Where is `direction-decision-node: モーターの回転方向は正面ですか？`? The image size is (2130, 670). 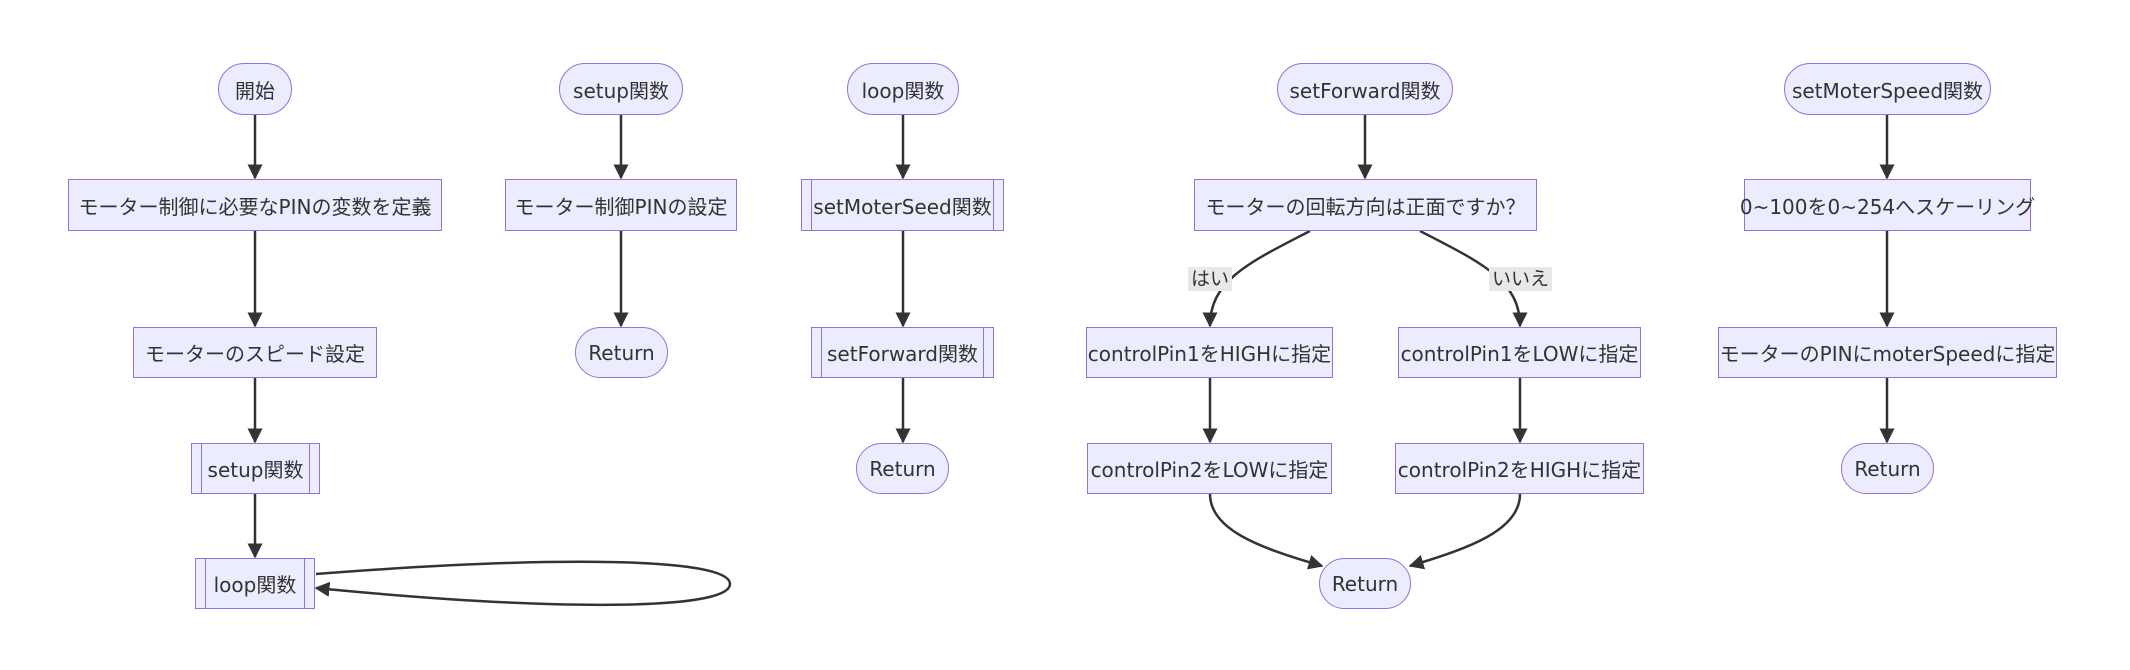
direction-decision-node: モーターの回転方向は正面ですか？ is located at coordinates (1365, 205).